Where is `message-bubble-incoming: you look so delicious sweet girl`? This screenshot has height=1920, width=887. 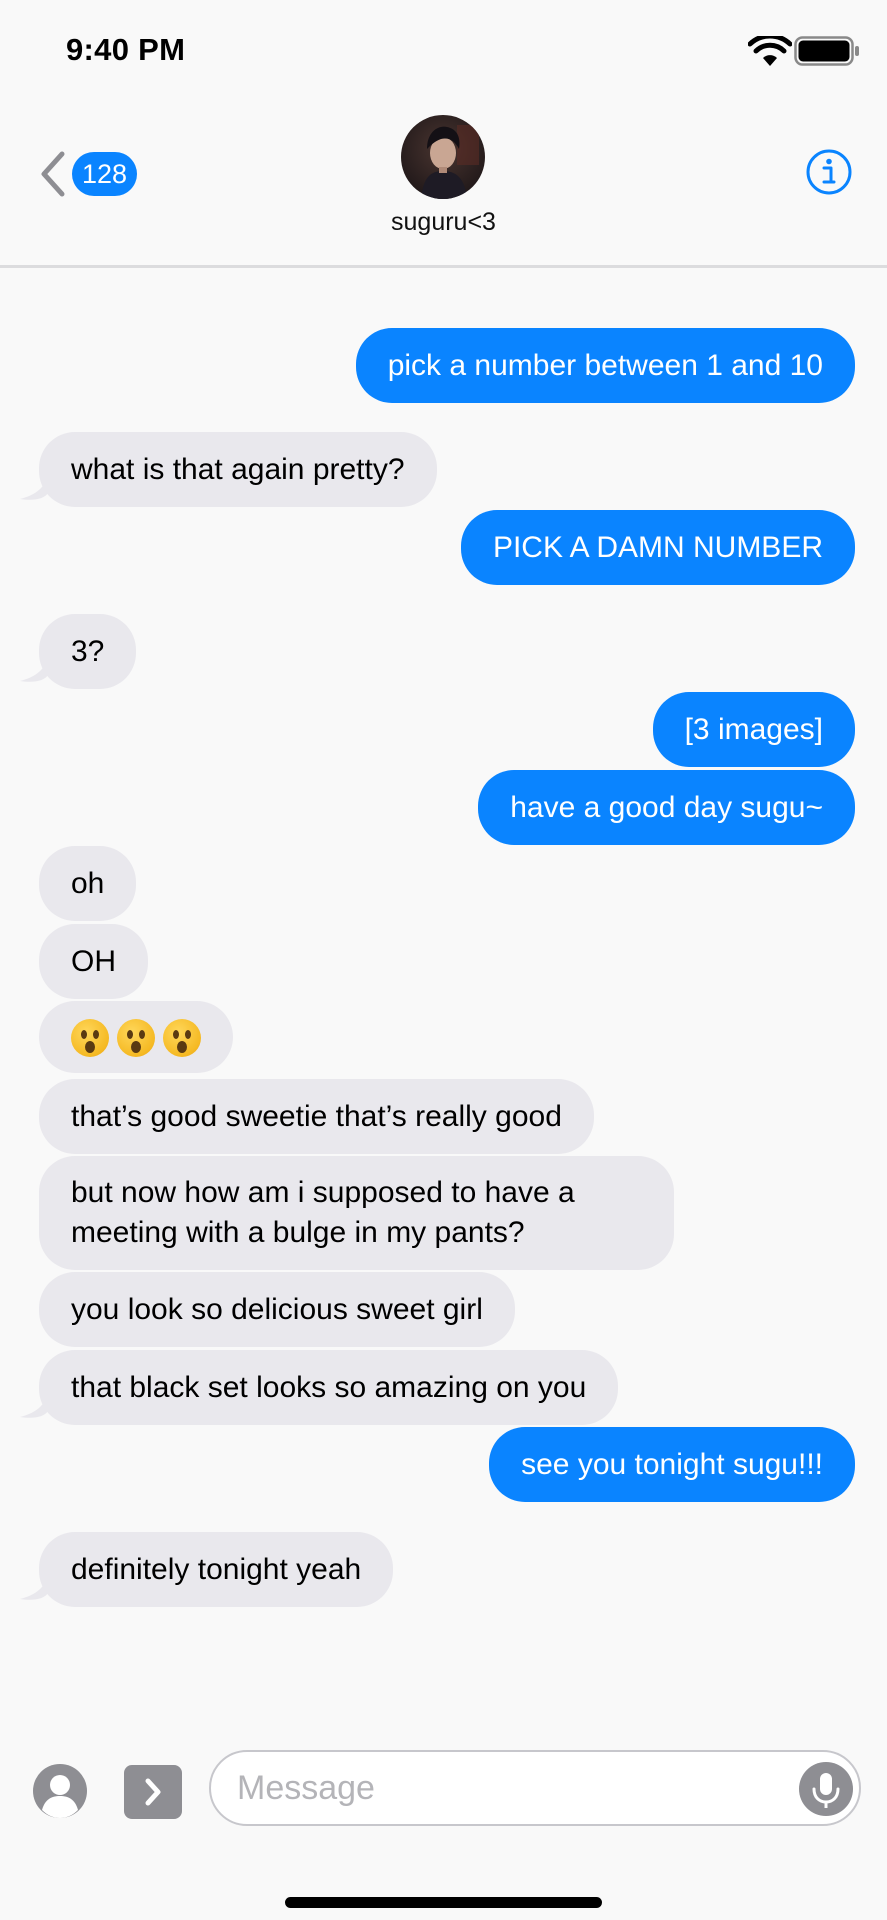
message-bubble-incoming: you look so delicious sweet girl is located at coordinates (277, 1309).